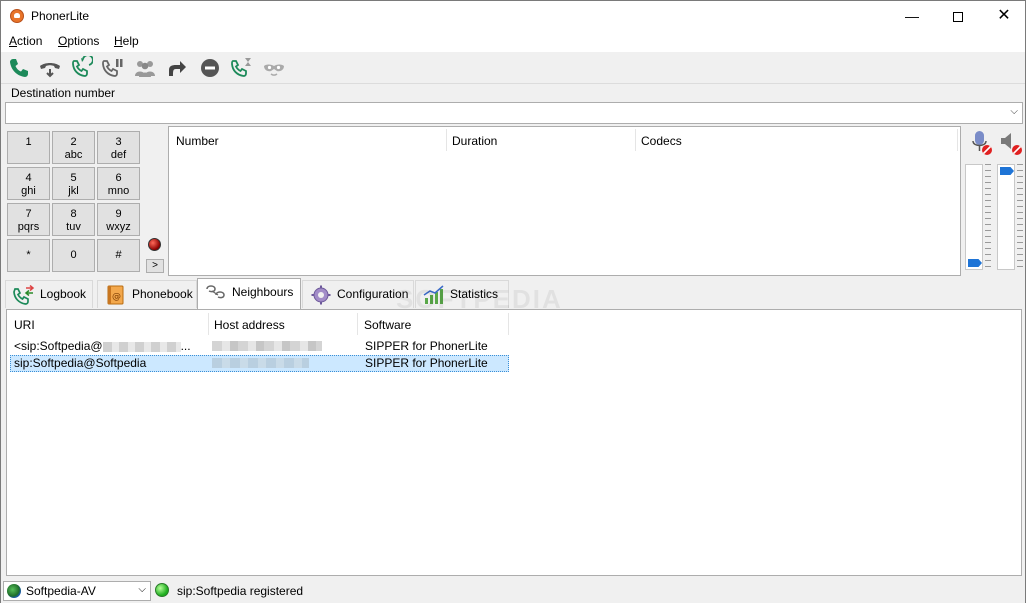  Describe the element at coordinates (216, 293) in the screenshot. I see `neighbours-icon` at that location.